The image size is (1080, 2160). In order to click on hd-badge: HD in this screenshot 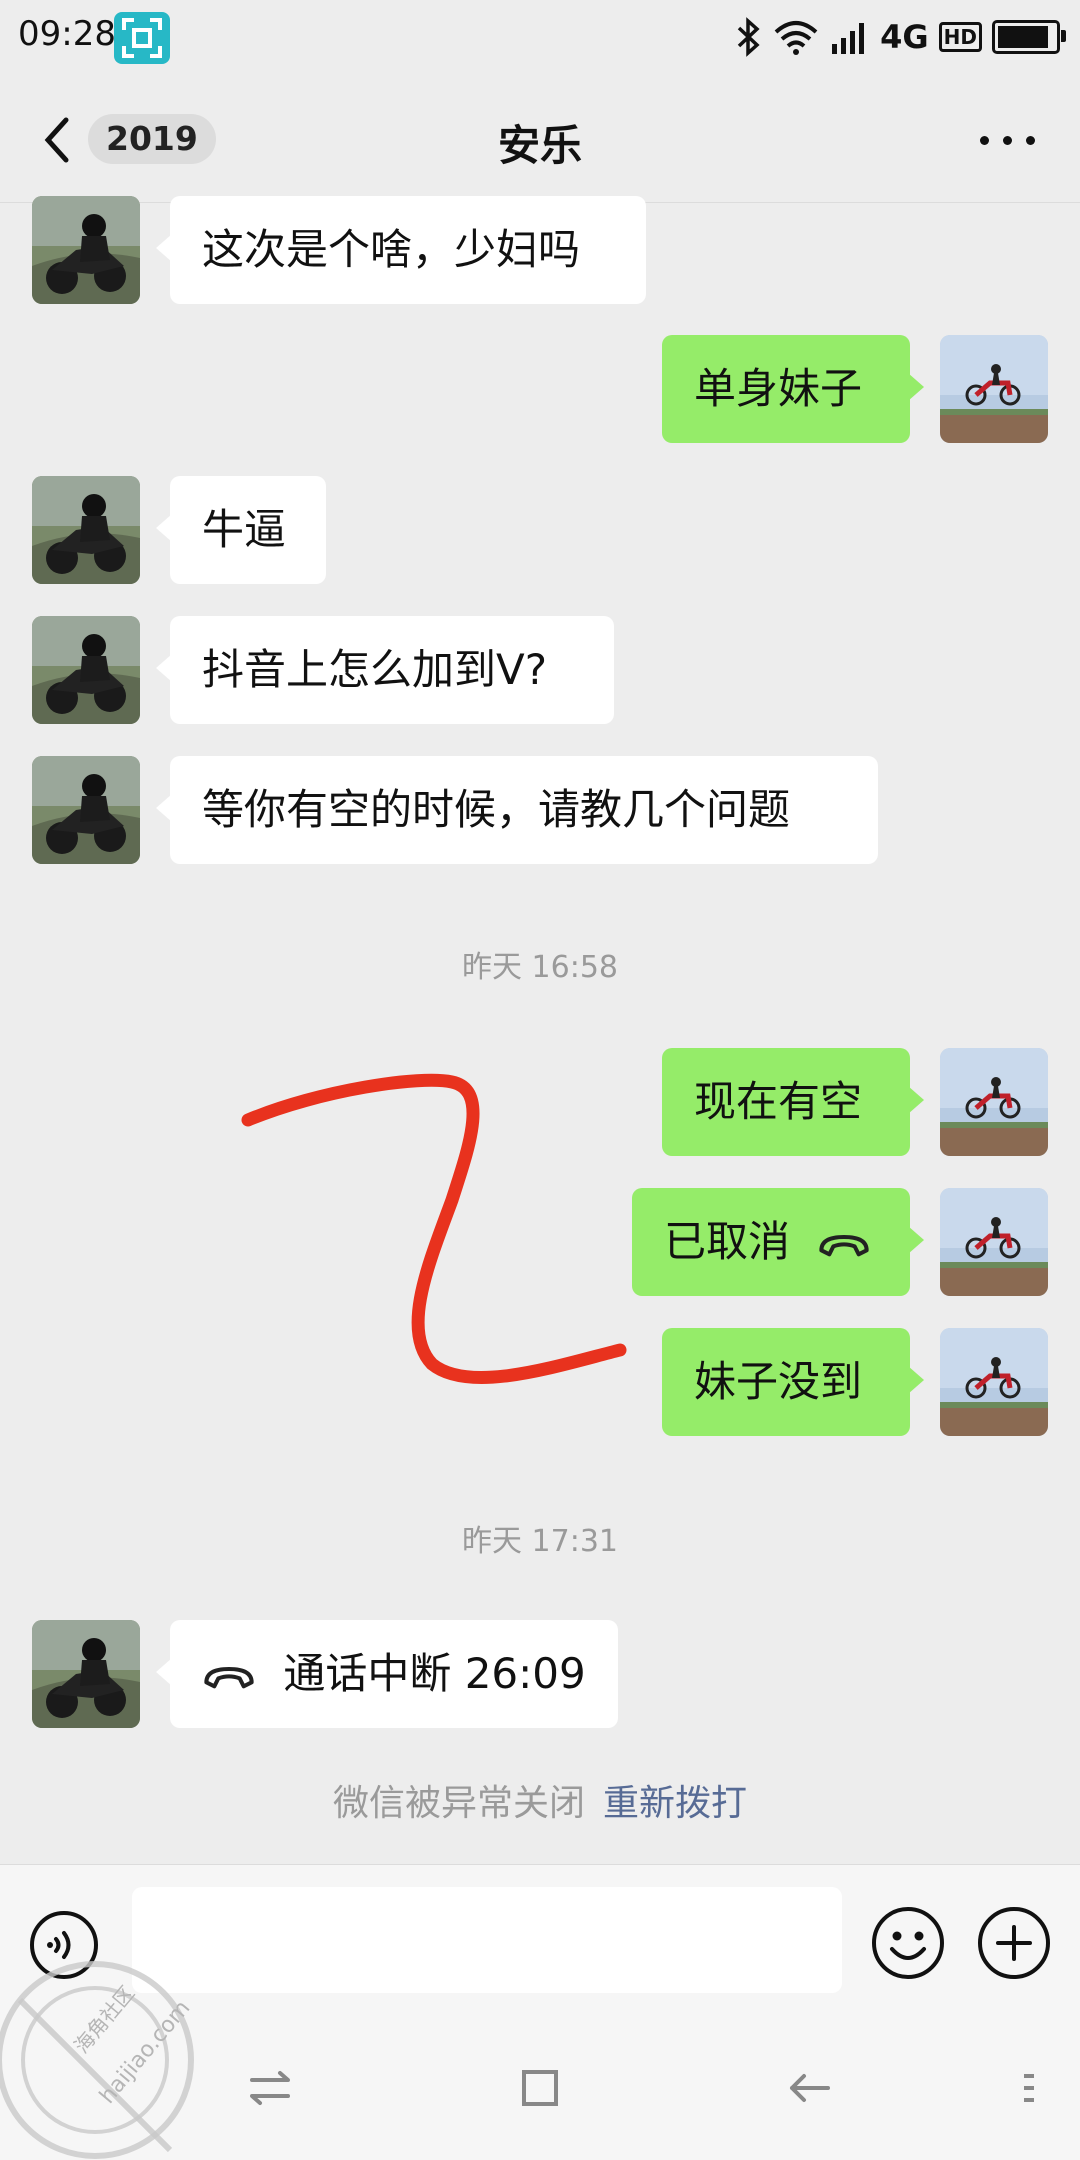, I will do `click(960, 37)`.